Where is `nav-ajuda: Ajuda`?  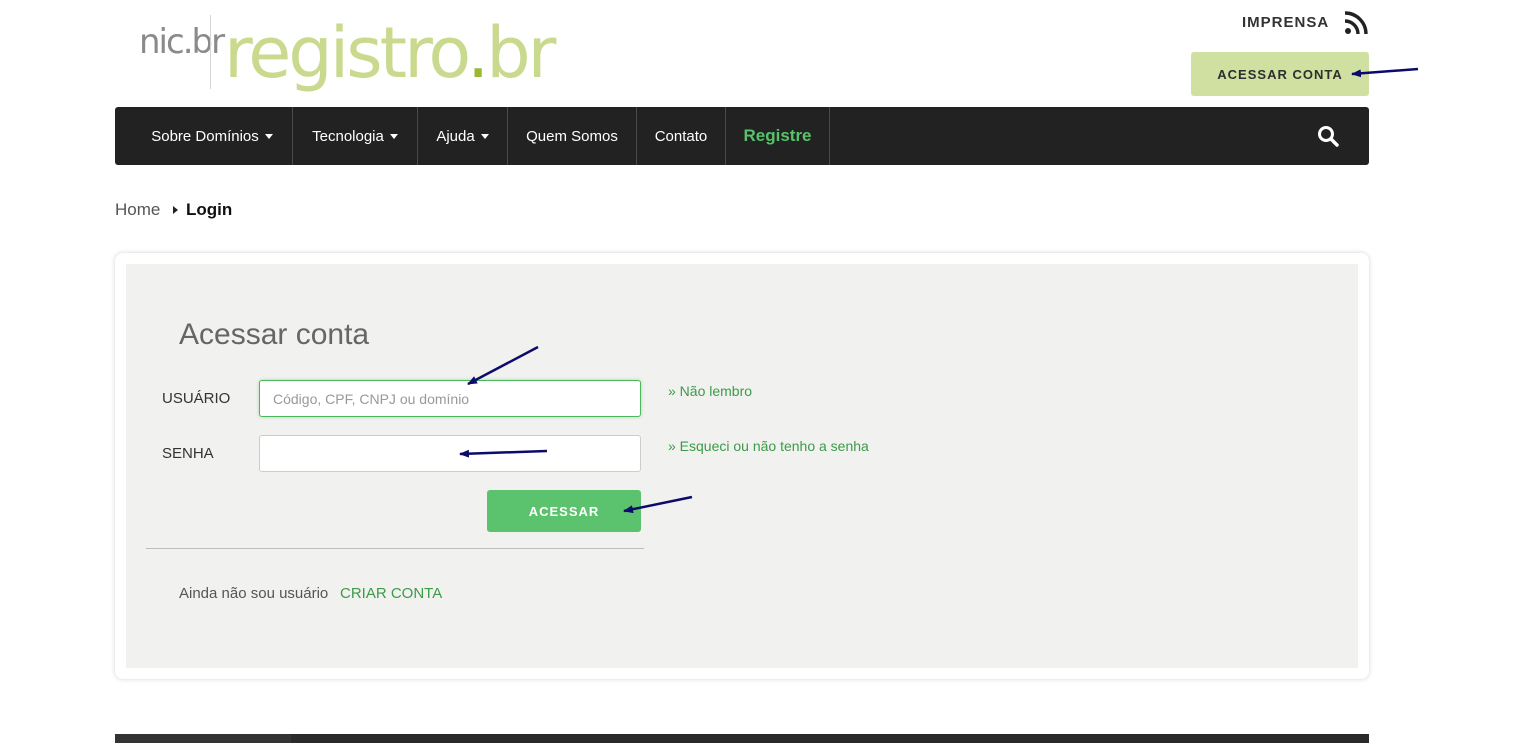 nav-ajuda: Ajuda is located at coordinates (463, 136).